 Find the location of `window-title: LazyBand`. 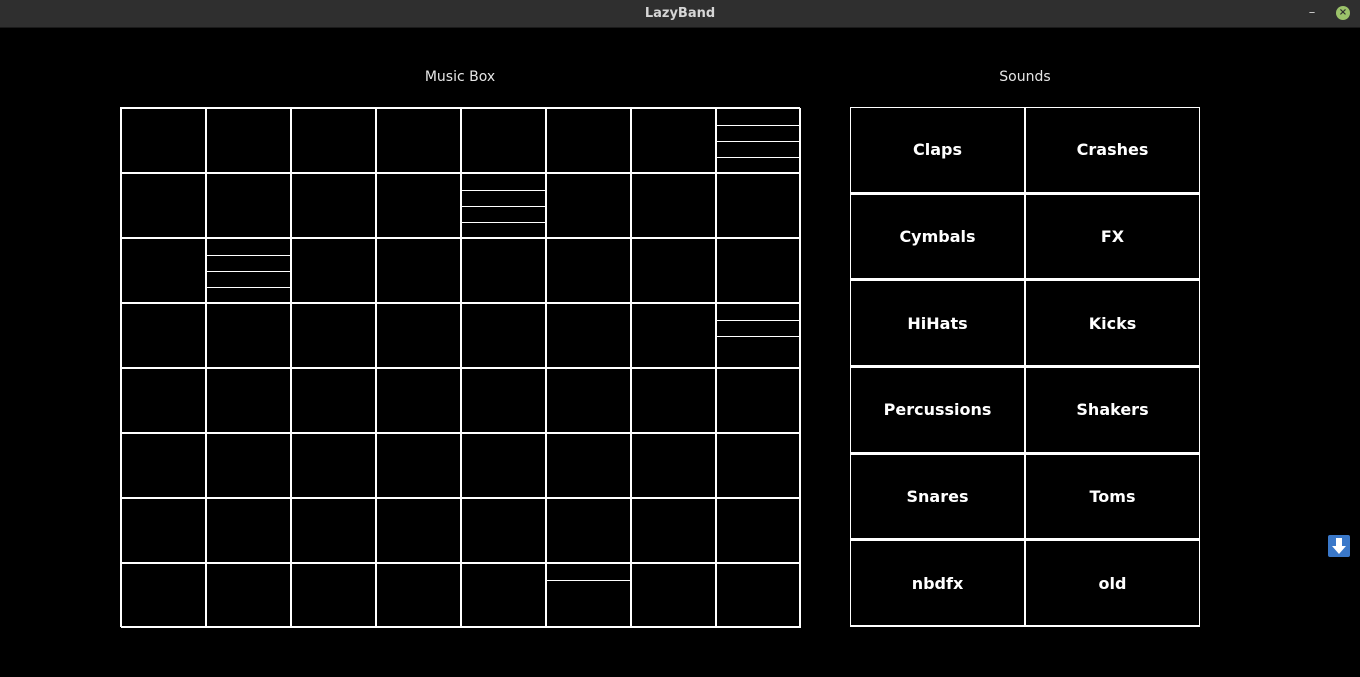

window-title: LazyBand is located at coordinates (680, 13).